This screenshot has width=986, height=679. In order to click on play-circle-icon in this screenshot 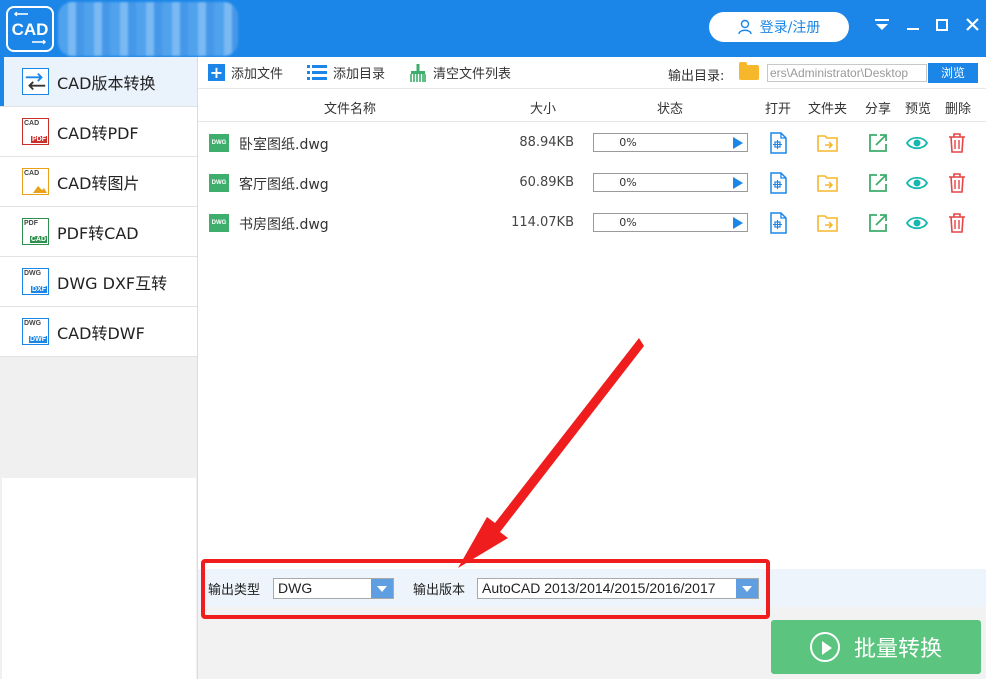, I will do `click(824, 647)`.